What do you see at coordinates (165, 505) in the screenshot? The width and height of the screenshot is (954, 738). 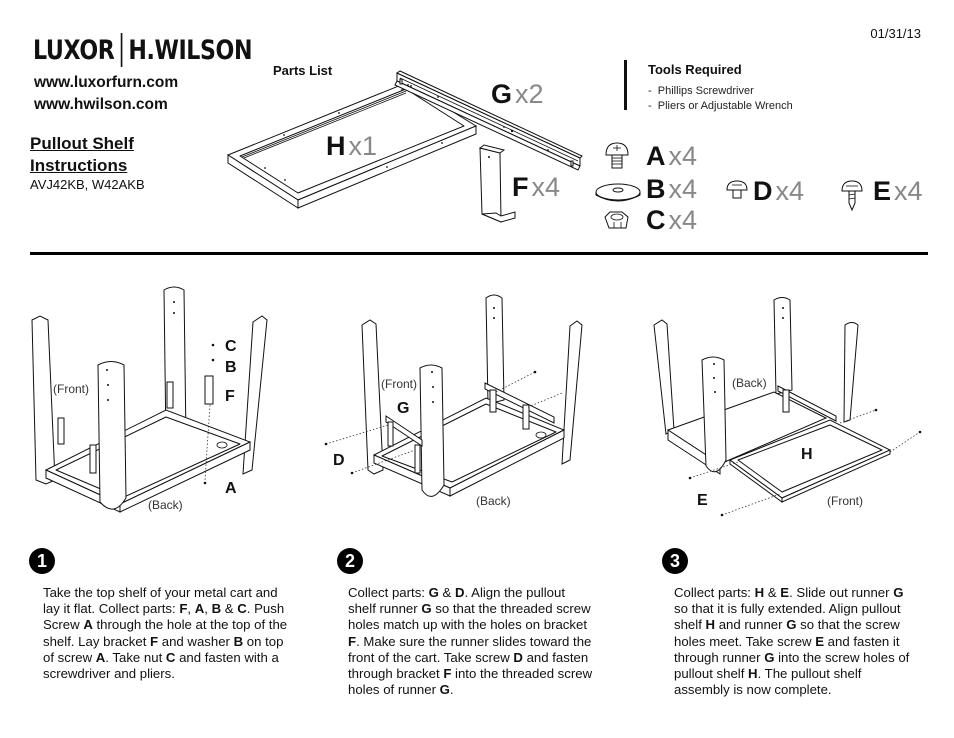 I see `step-1-back-label: (Back)` at bounding box center [165, 505].